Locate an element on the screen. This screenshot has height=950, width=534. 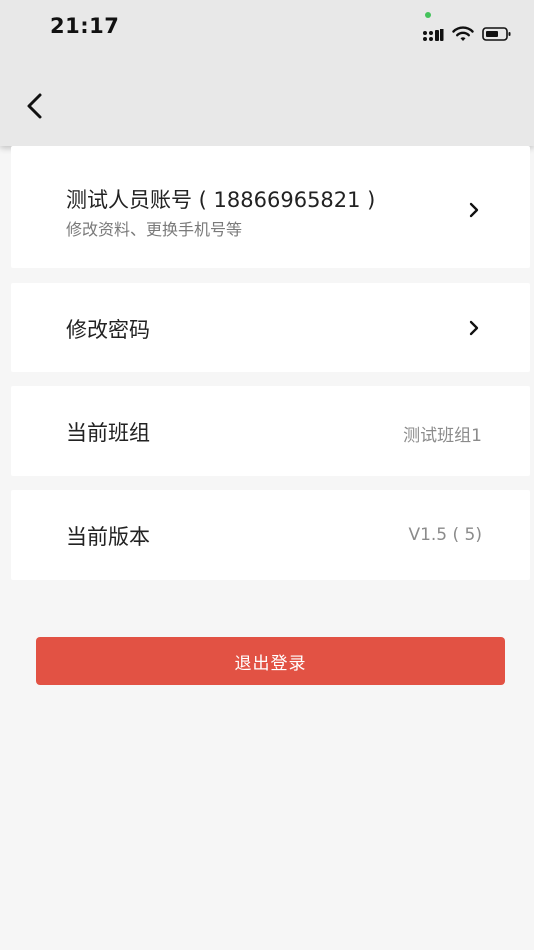
logout-button: 退出登录 is located at coordinates (270, 661).